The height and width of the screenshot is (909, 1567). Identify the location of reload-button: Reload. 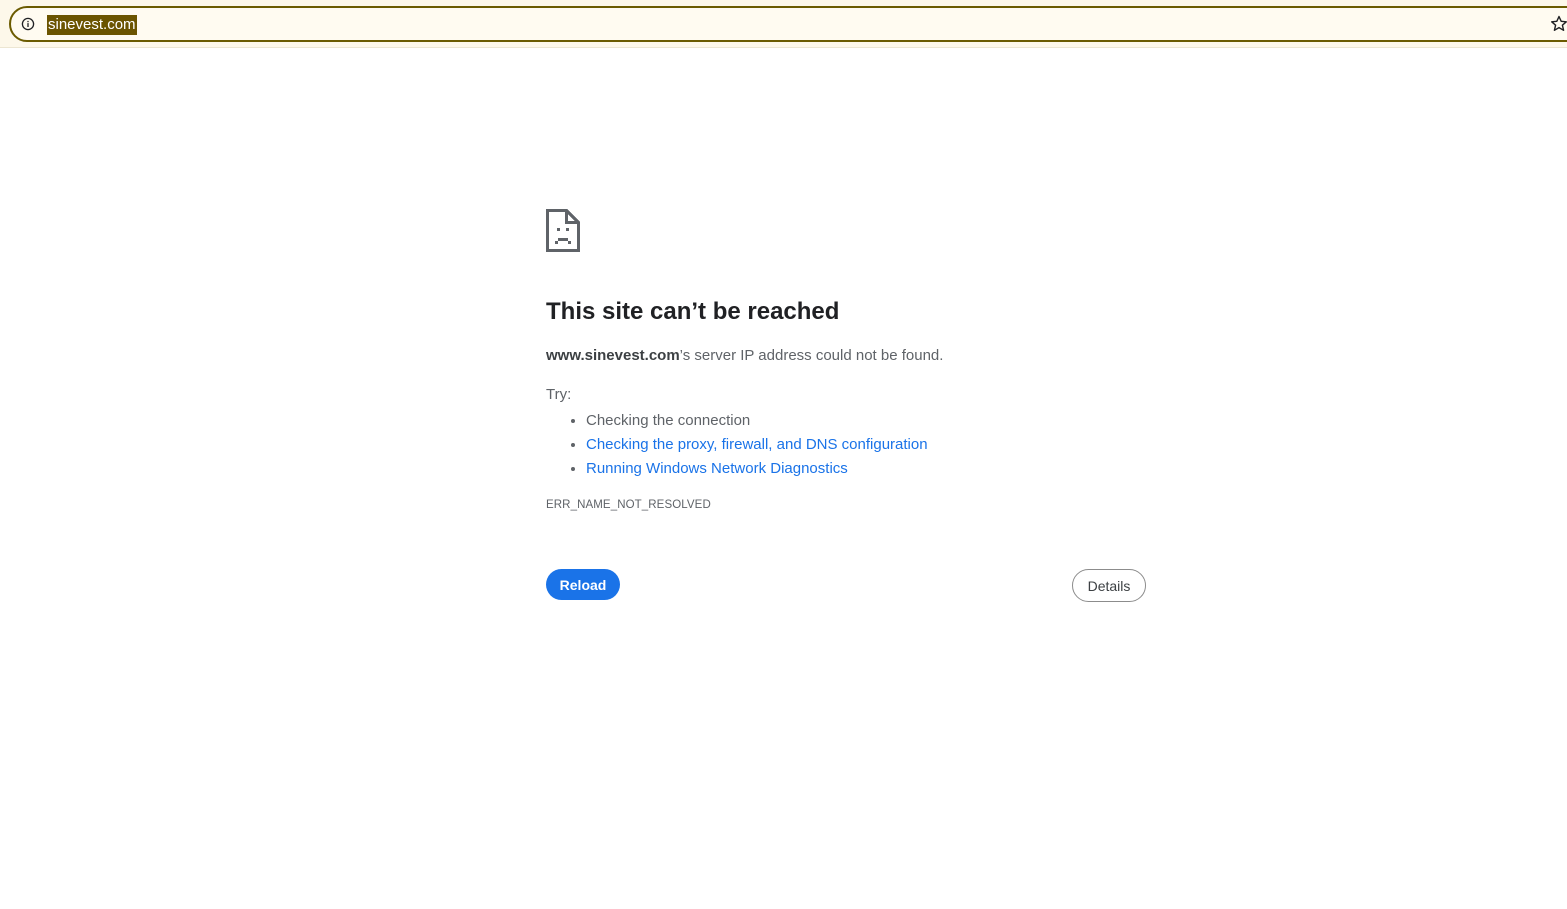
(583, 584).